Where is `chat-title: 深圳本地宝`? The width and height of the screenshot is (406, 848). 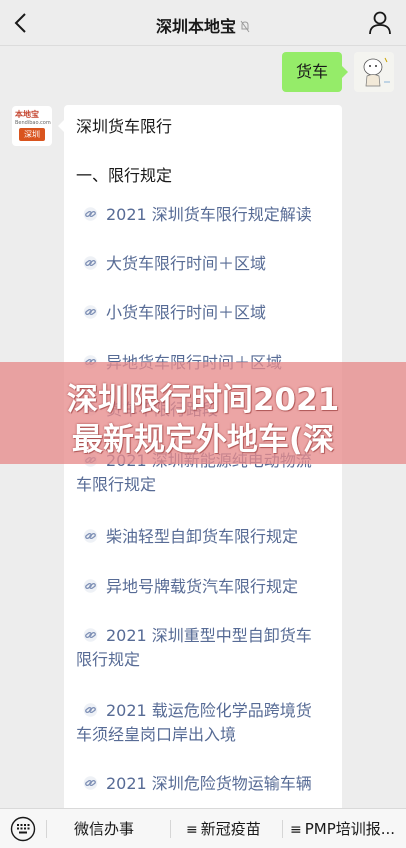 chat-title: 深圳本地宝 is located at coordinates (195, 26).